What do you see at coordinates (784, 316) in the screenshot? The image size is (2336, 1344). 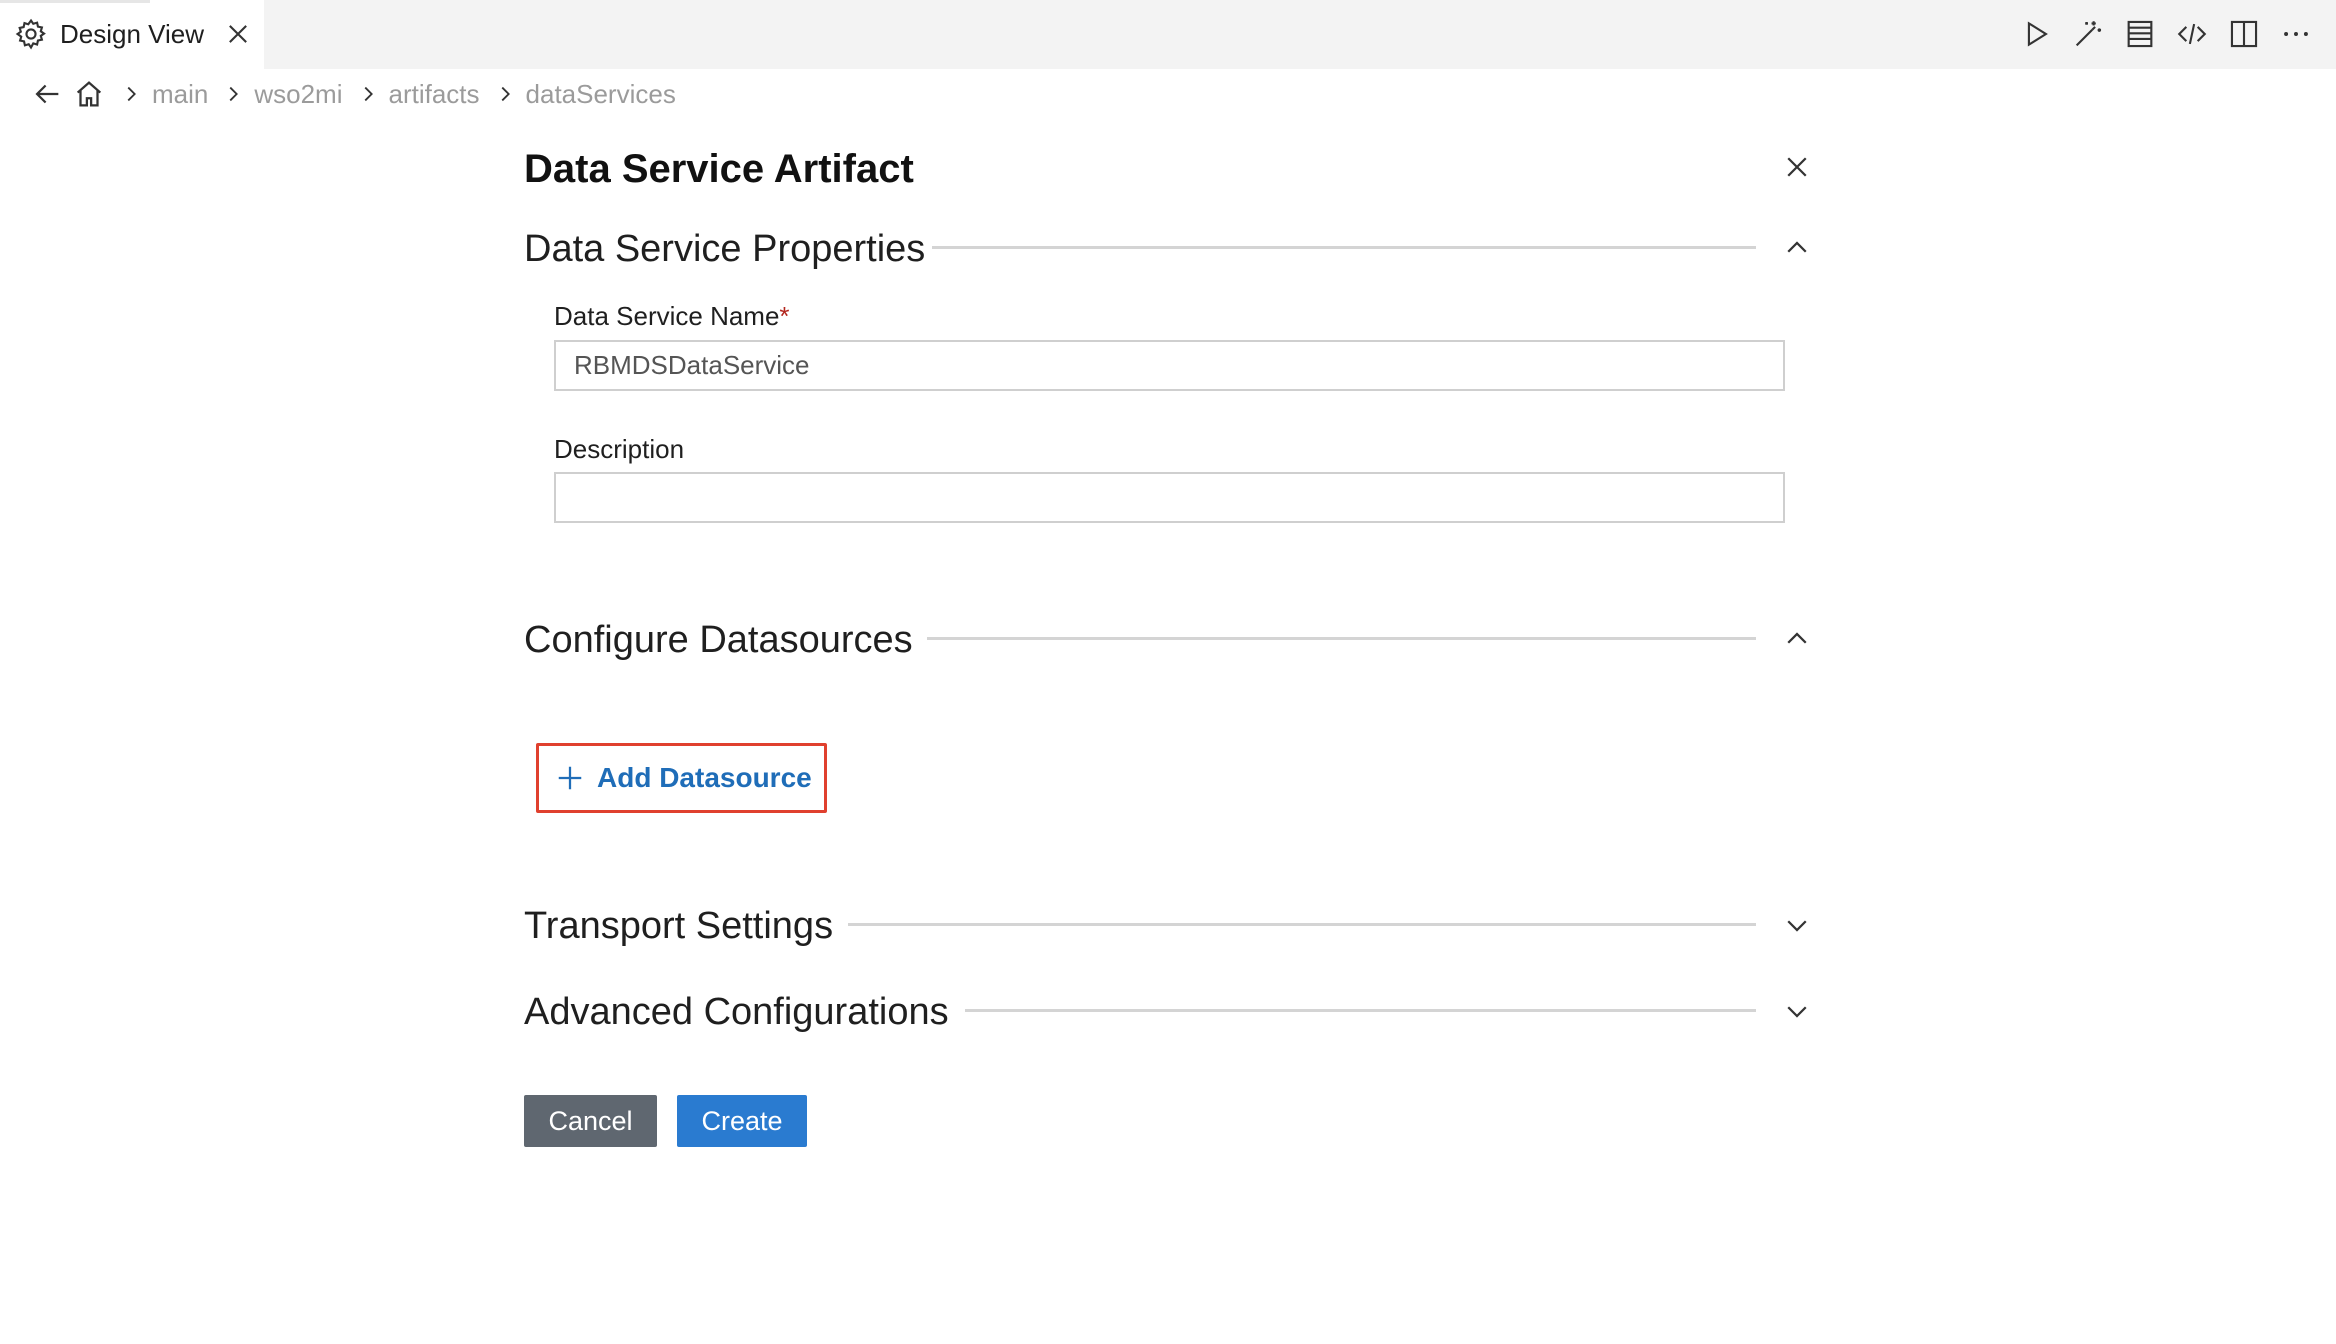 I see `required-mark: *` at bounding box center [784, 316].